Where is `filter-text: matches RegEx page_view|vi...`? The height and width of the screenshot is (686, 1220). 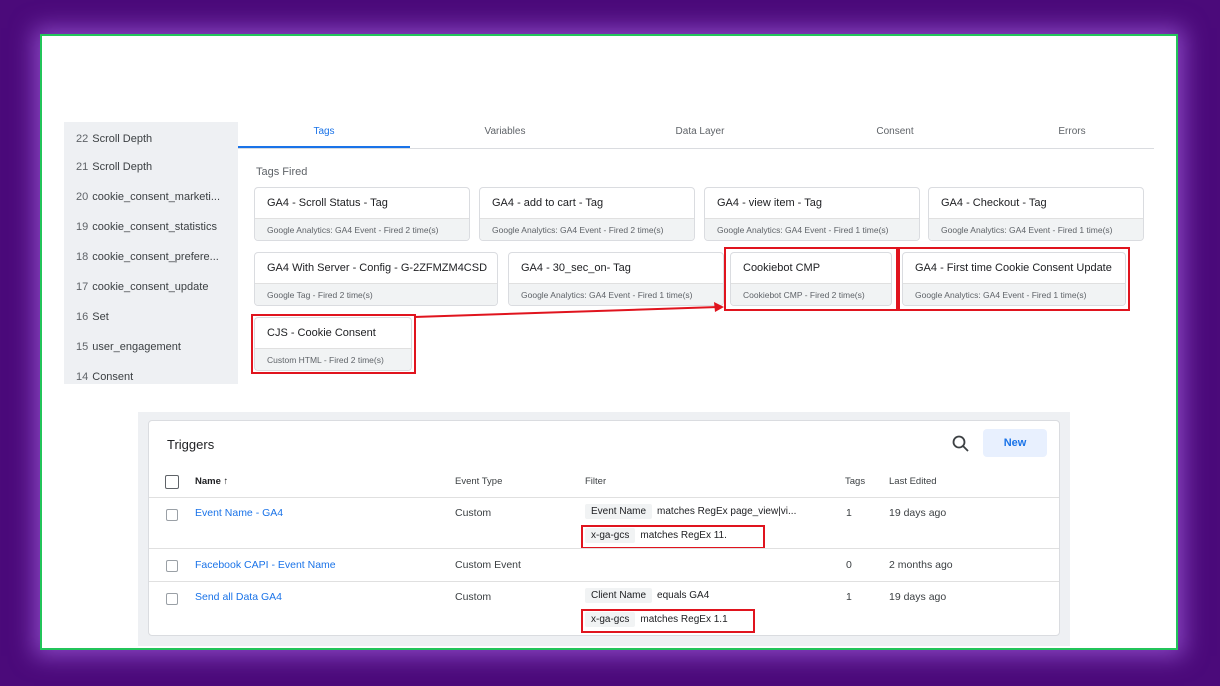 filter-text: matches RegEx page_view|vi... is located at coordinates (727, 511).